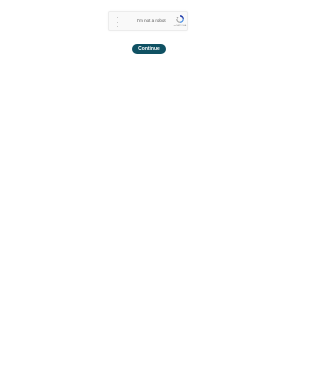 The height and width of the screenshot is (386, 320). Describe the element at coordinates (180, 19) in the screenshot. I see `recaptcha-logo-icon` at that location.